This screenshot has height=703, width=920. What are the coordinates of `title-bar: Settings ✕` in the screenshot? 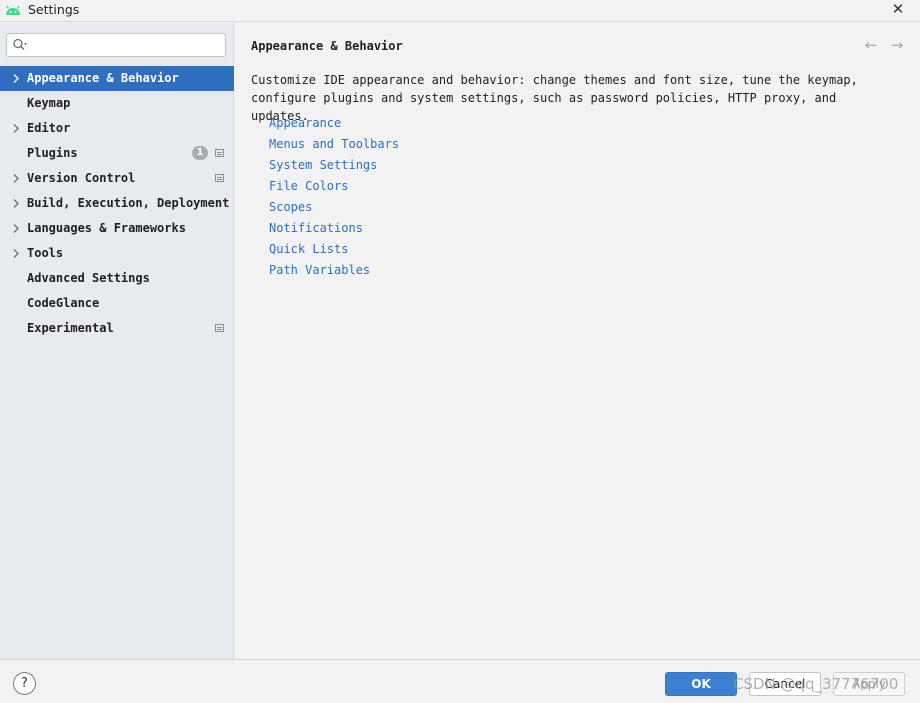 It's located at (460, 11).